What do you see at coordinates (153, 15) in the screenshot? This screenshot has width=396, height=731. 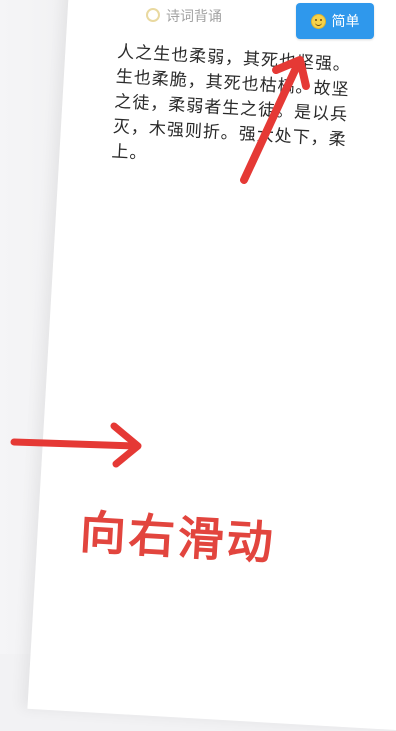 I see `app-logo-icon` at bounding box center [153, 15].